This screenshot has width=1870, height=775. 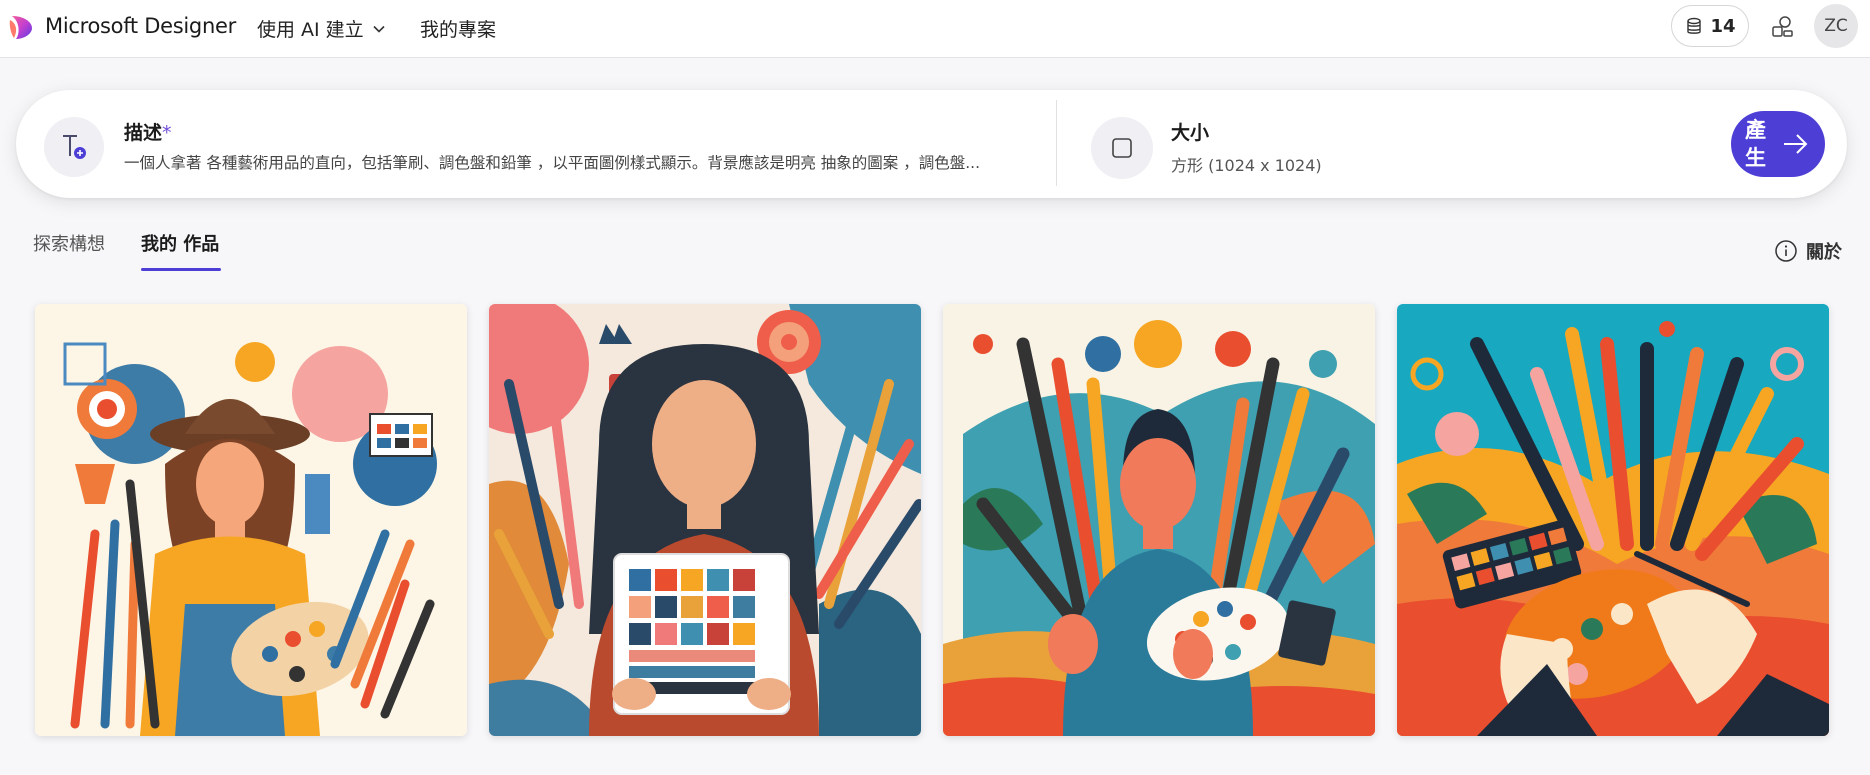 I want to click on nav-my-projects: 我的專案, so click(x=458, y=28).